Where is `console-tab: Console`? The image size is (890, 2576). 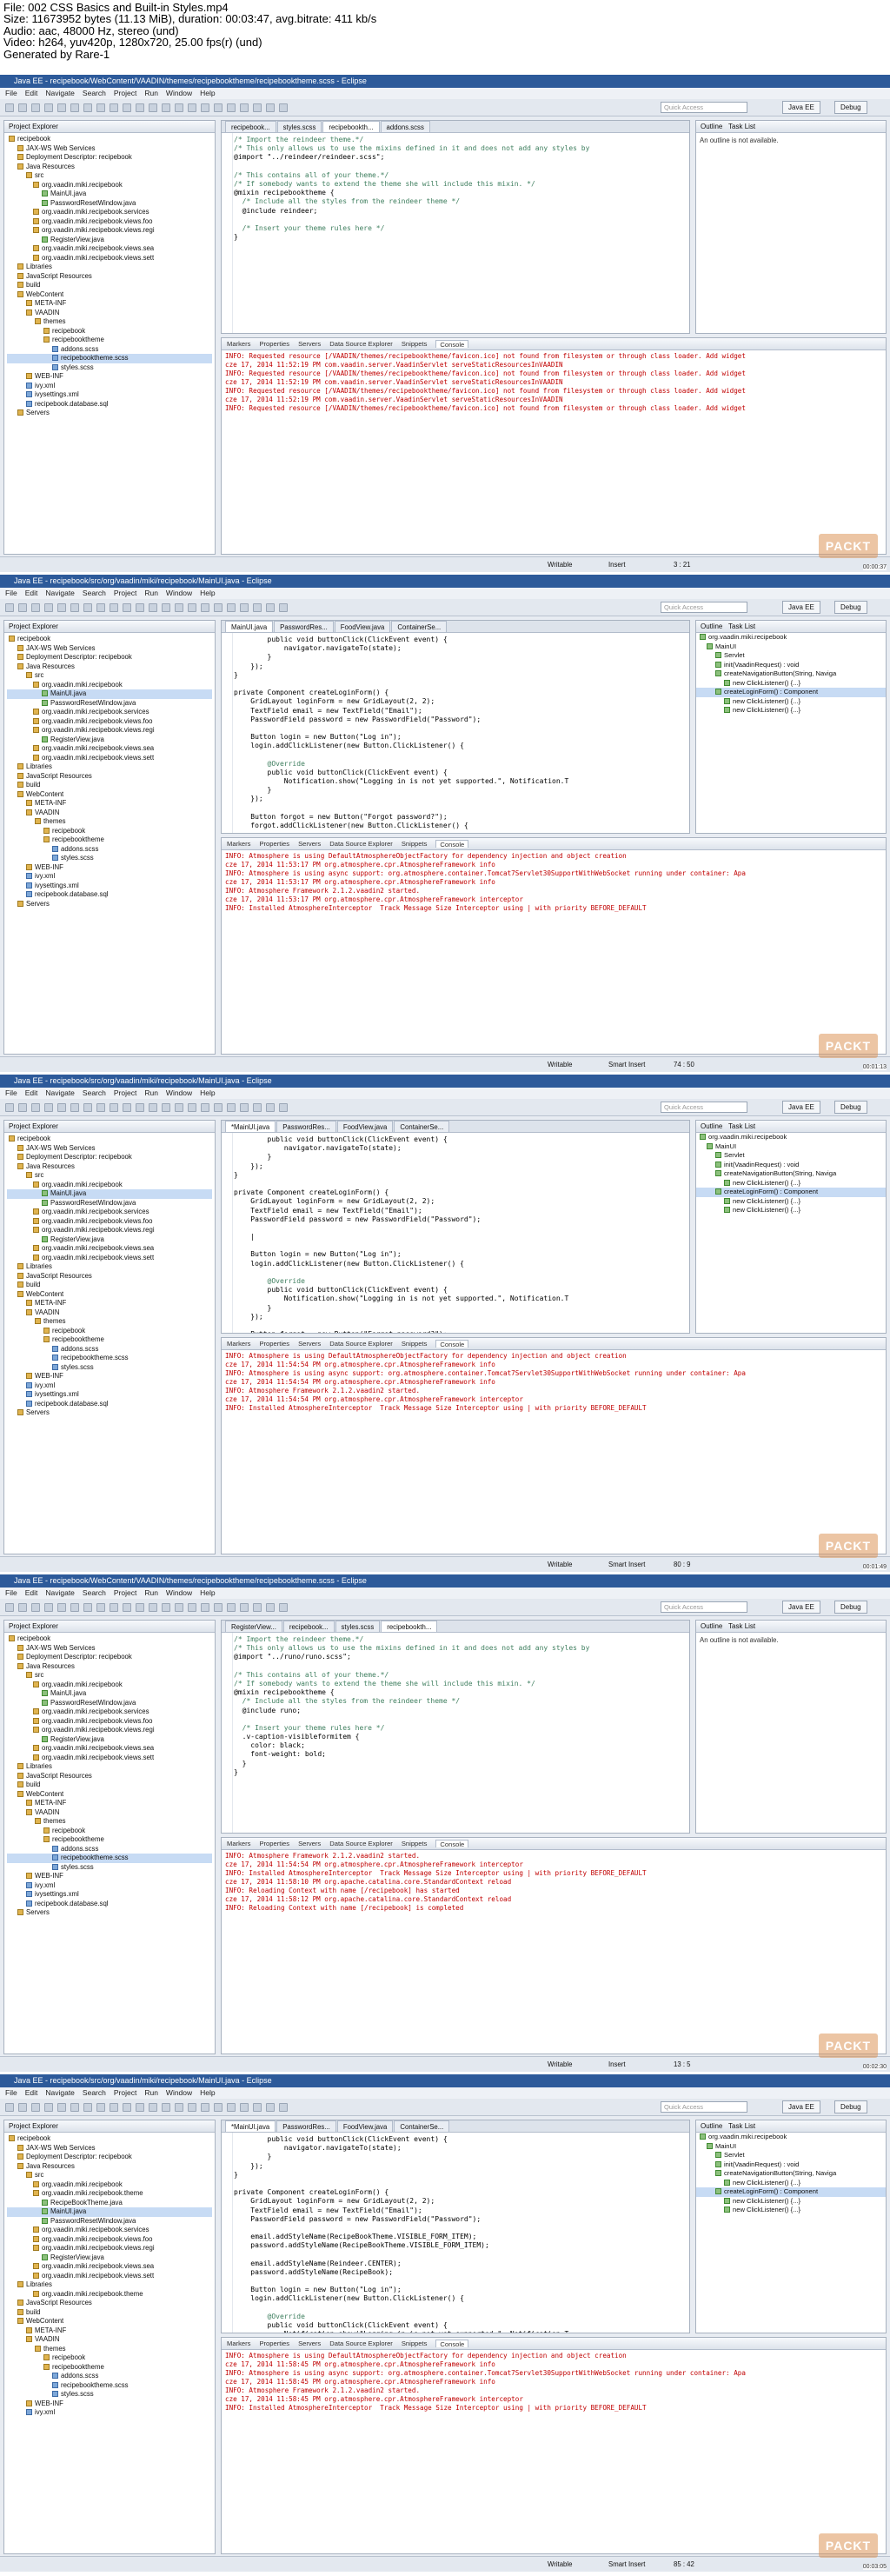
console-tab: Console is located at coordinates (452, 1344).